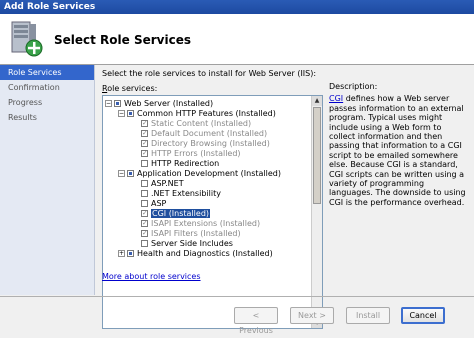  I want to click on tree-label: Application Development (Installed), so click(209, 173).